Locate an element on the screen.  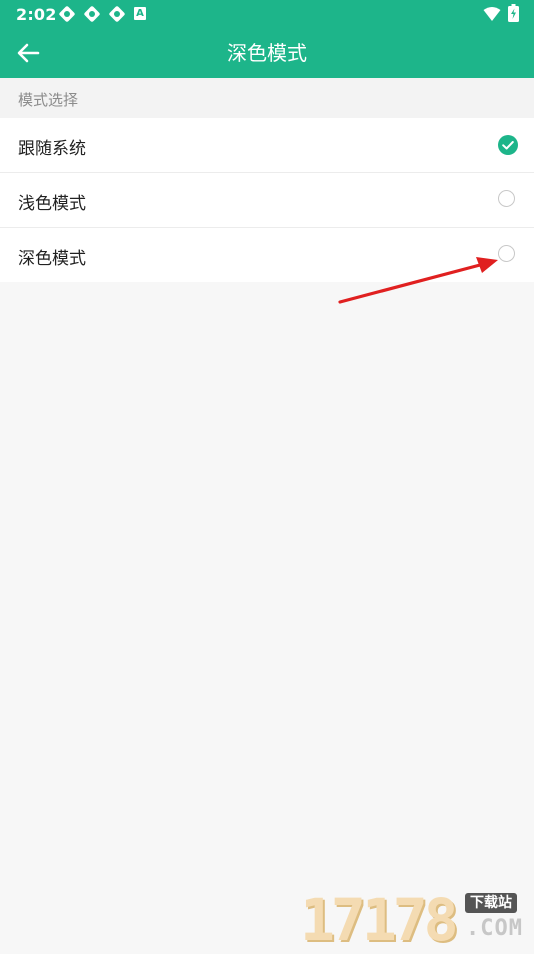
watermark-domain: .COM is located at coordinates (494, 928).